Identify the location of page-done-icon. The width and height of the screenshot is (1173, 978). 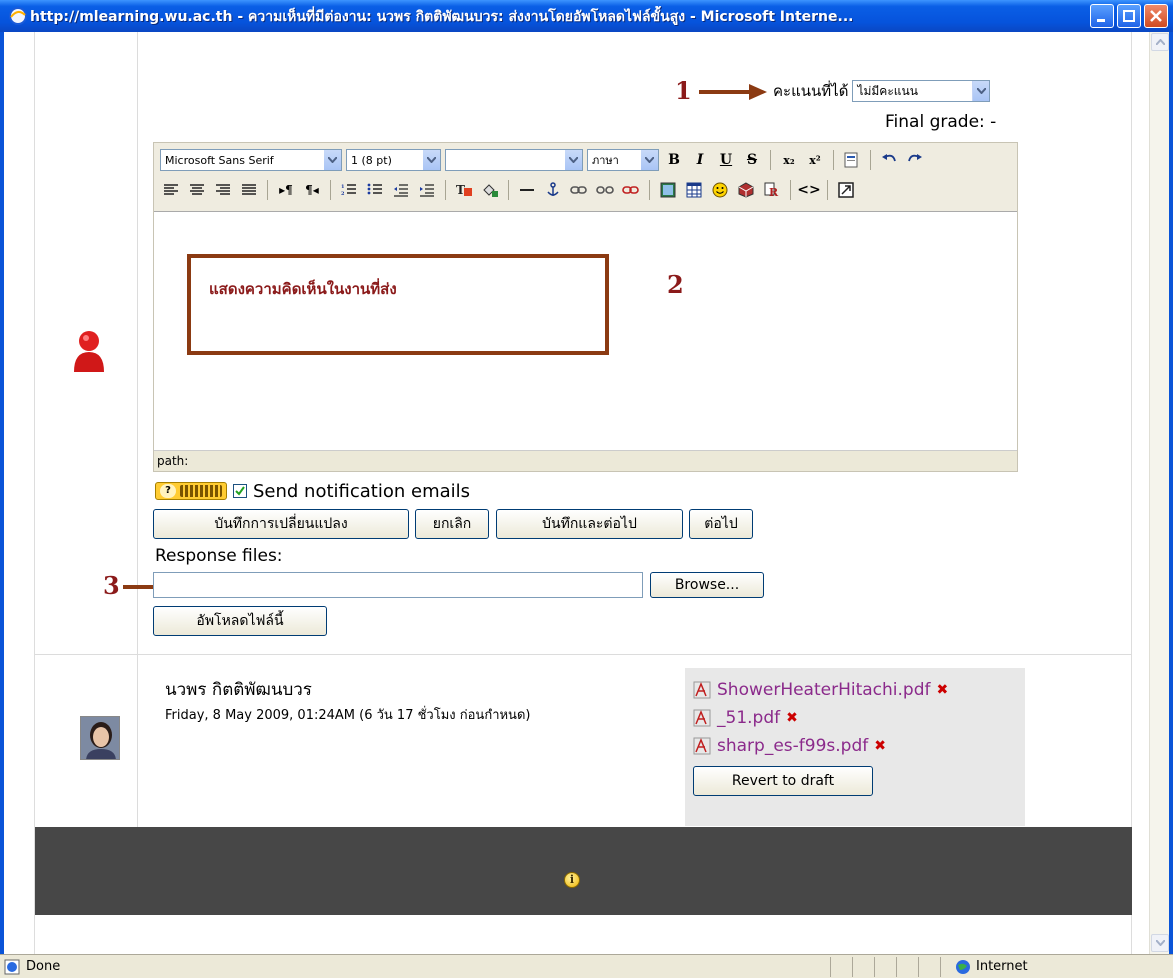
(12, 967).